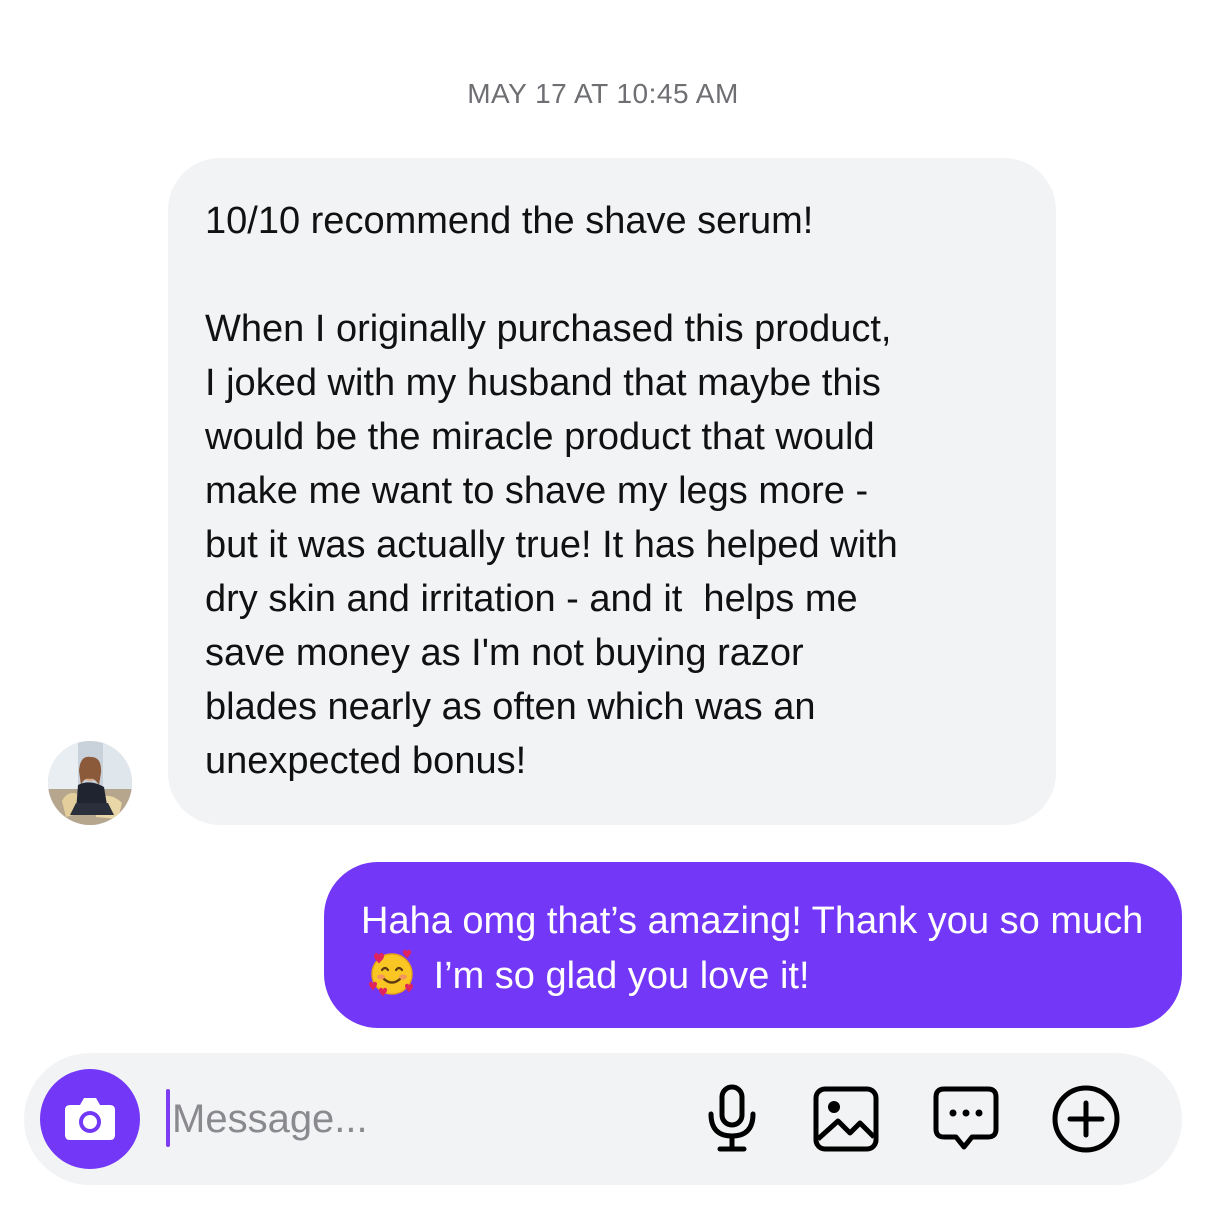 This screenshot has height=1206, width=1206. Describe the element at coordinates (391, 973) in the screenshot. I see `smiling-face-with-hearts-icon` at that location.